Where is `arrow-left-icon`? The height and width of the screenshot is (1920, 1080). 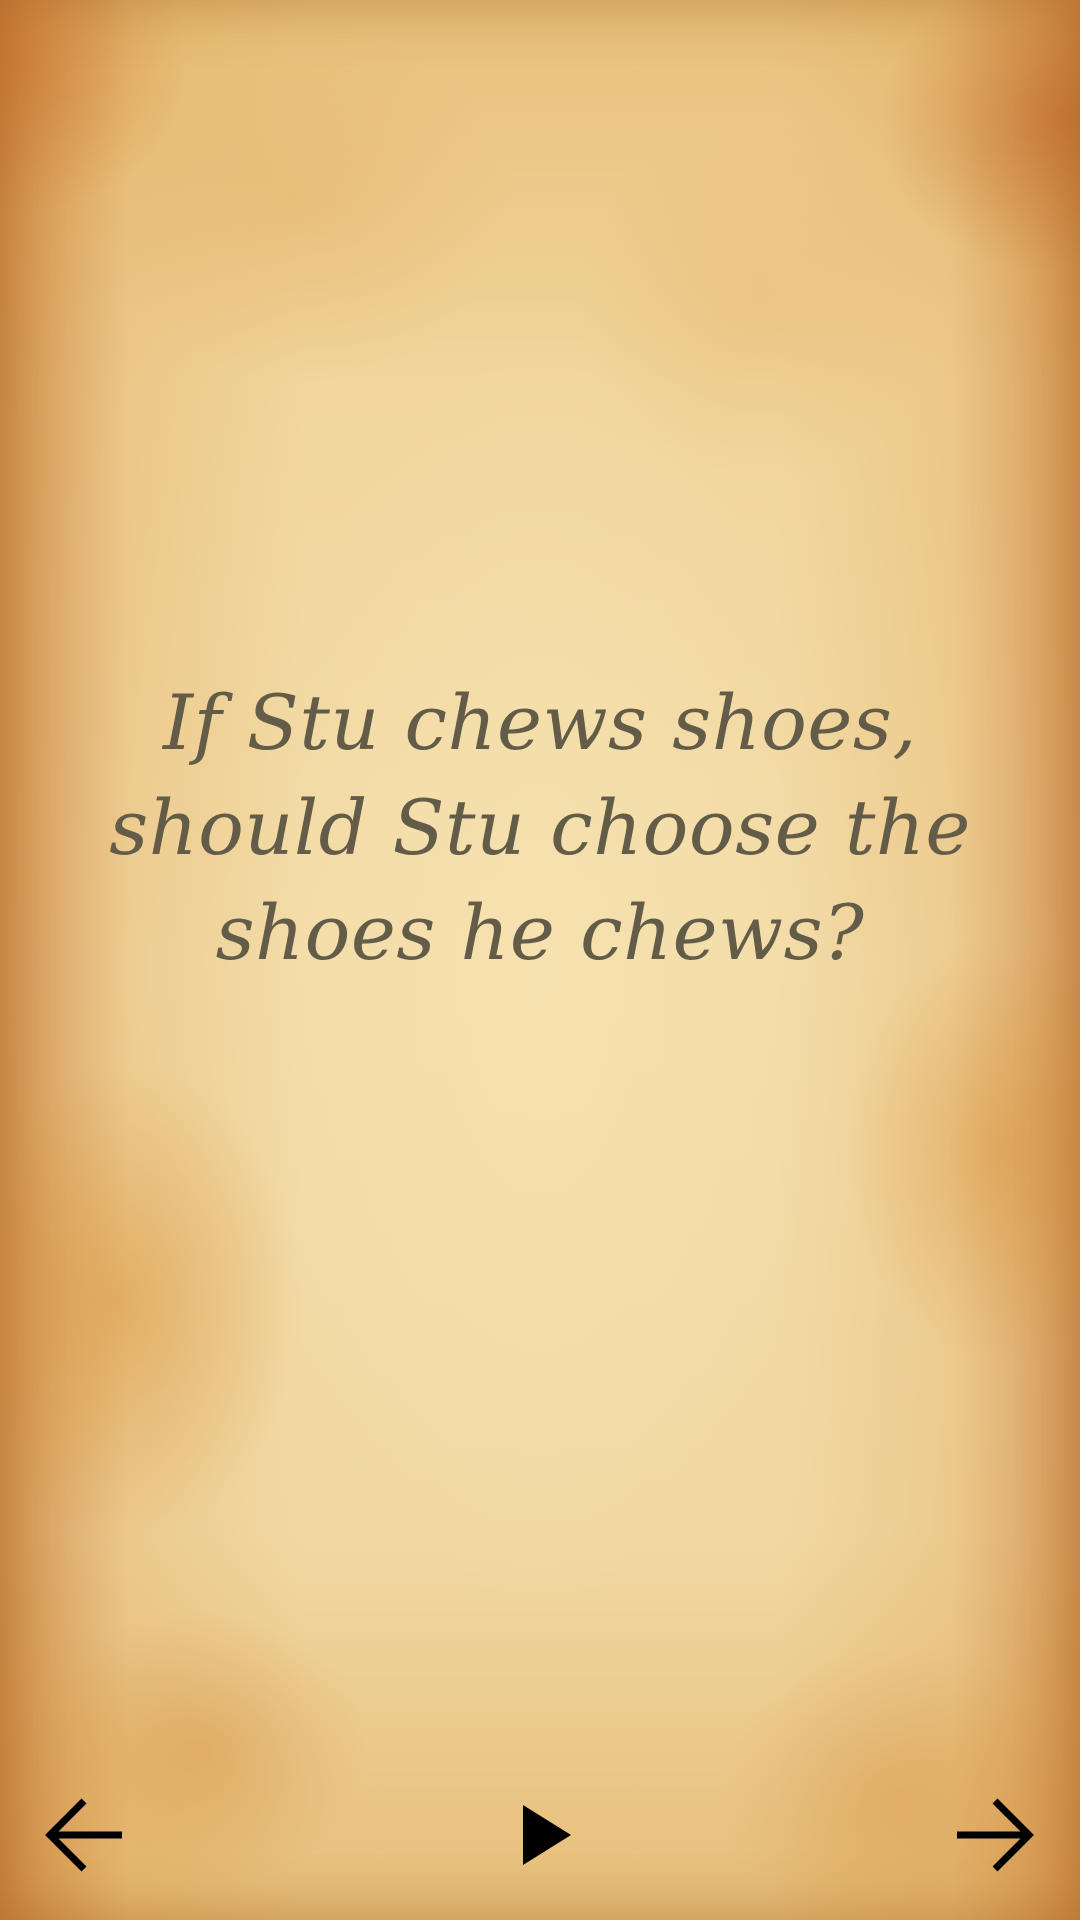
arrow-left-icon is located at coordinates (83, 1835).